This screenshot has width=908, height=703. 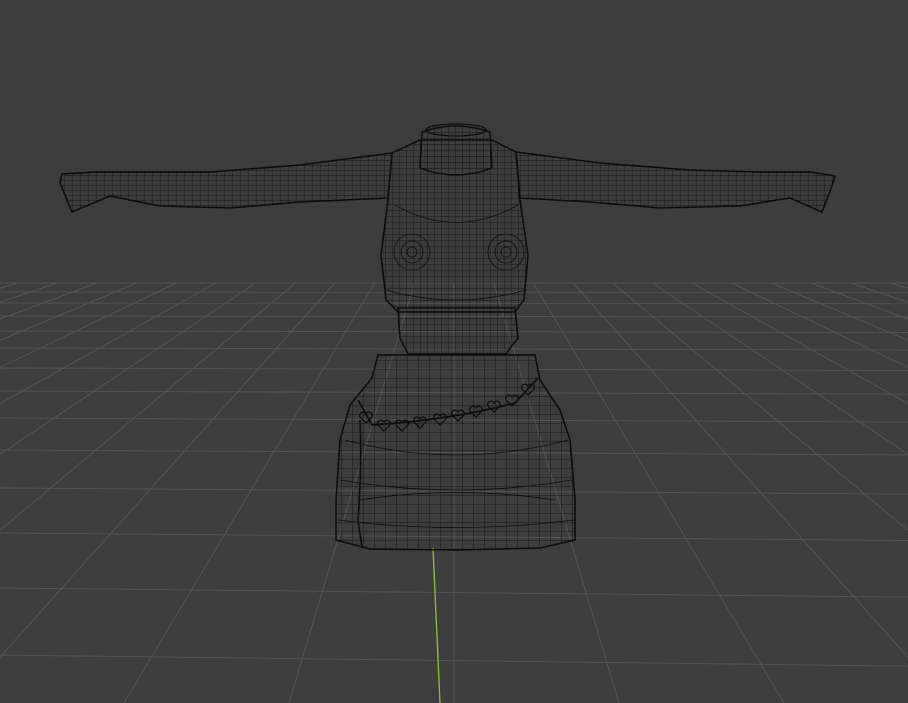 I want to click on left-sleeve, so click(x=226, y=183).